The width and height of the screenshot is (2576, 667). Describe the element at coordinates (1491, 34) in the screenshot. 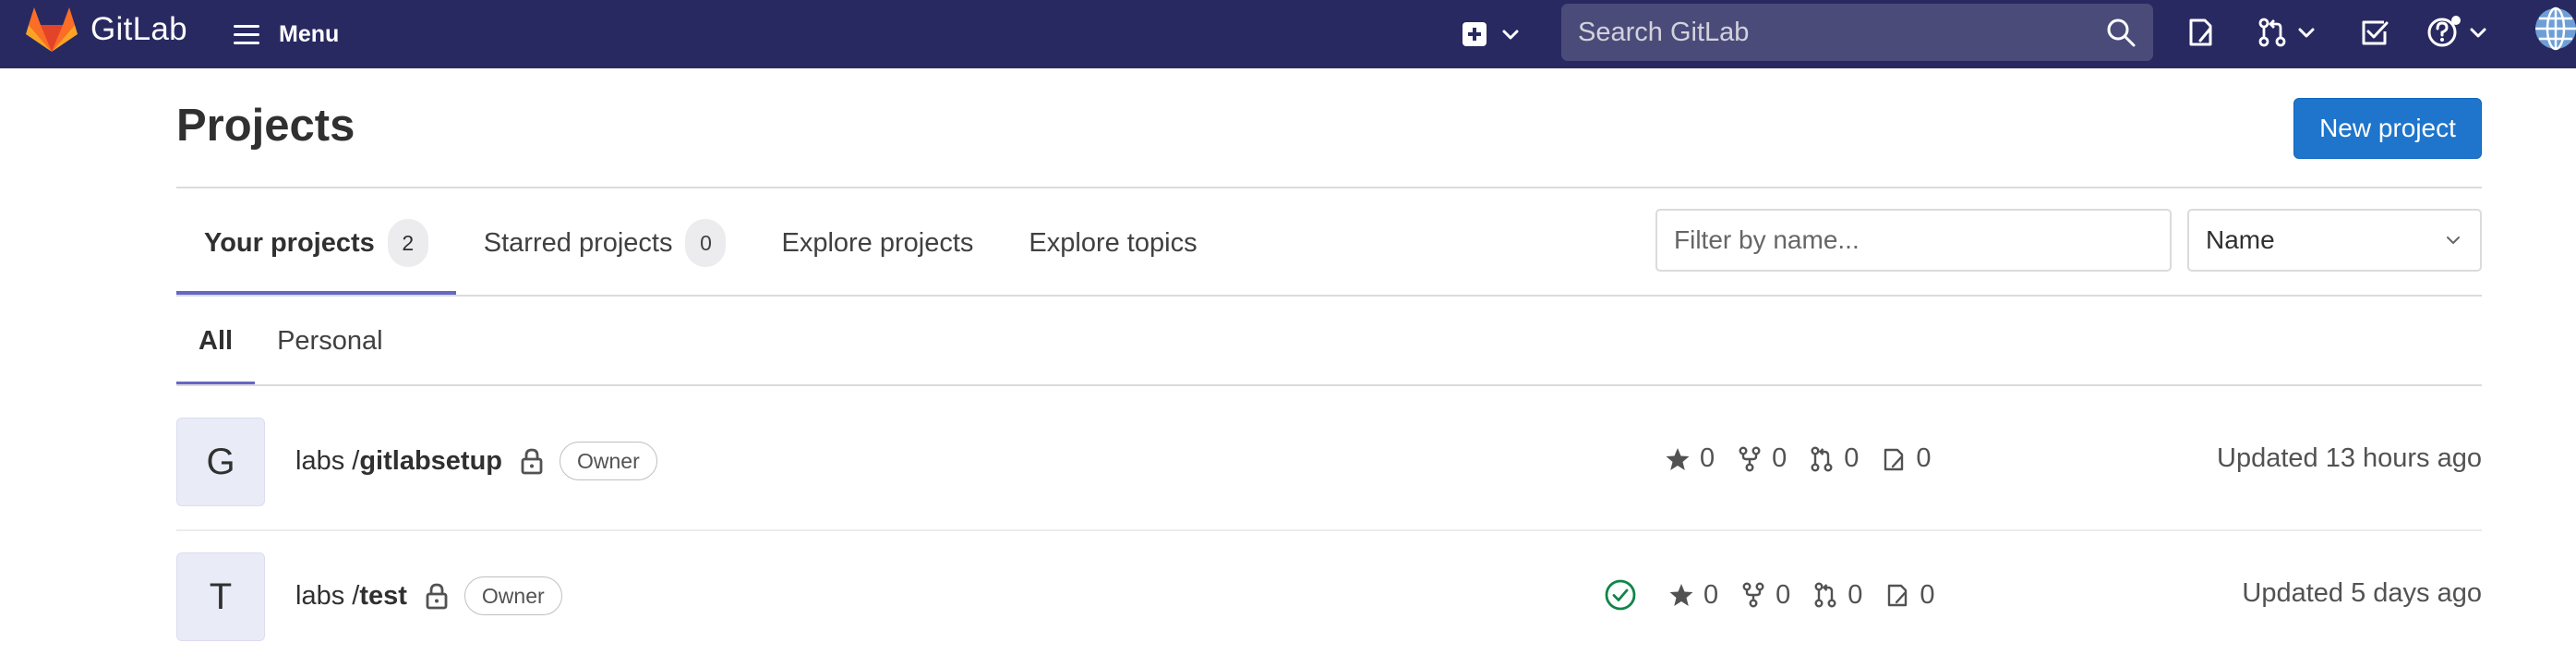

I see `create-new-dropdown` at that location.